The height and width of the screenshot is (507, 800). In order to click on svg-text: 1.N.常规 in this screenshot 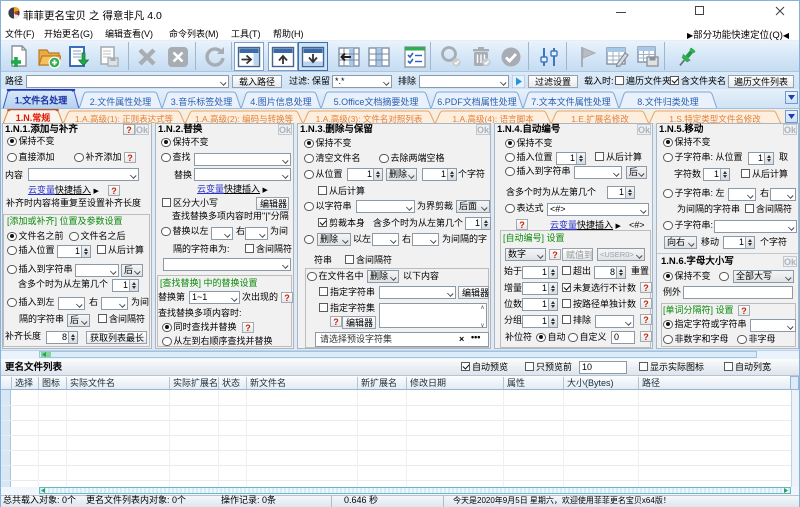, I will do `click(33, 117)`.